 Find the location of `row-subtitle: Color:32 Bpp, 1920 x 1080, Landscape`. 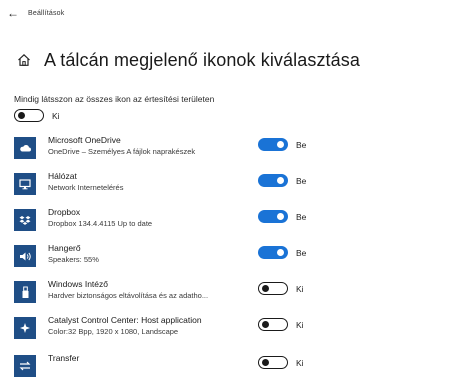

row-subtitle: Color:32 Bpp, 1920 x 1080, Landscape is located at coordinates (113, 331).